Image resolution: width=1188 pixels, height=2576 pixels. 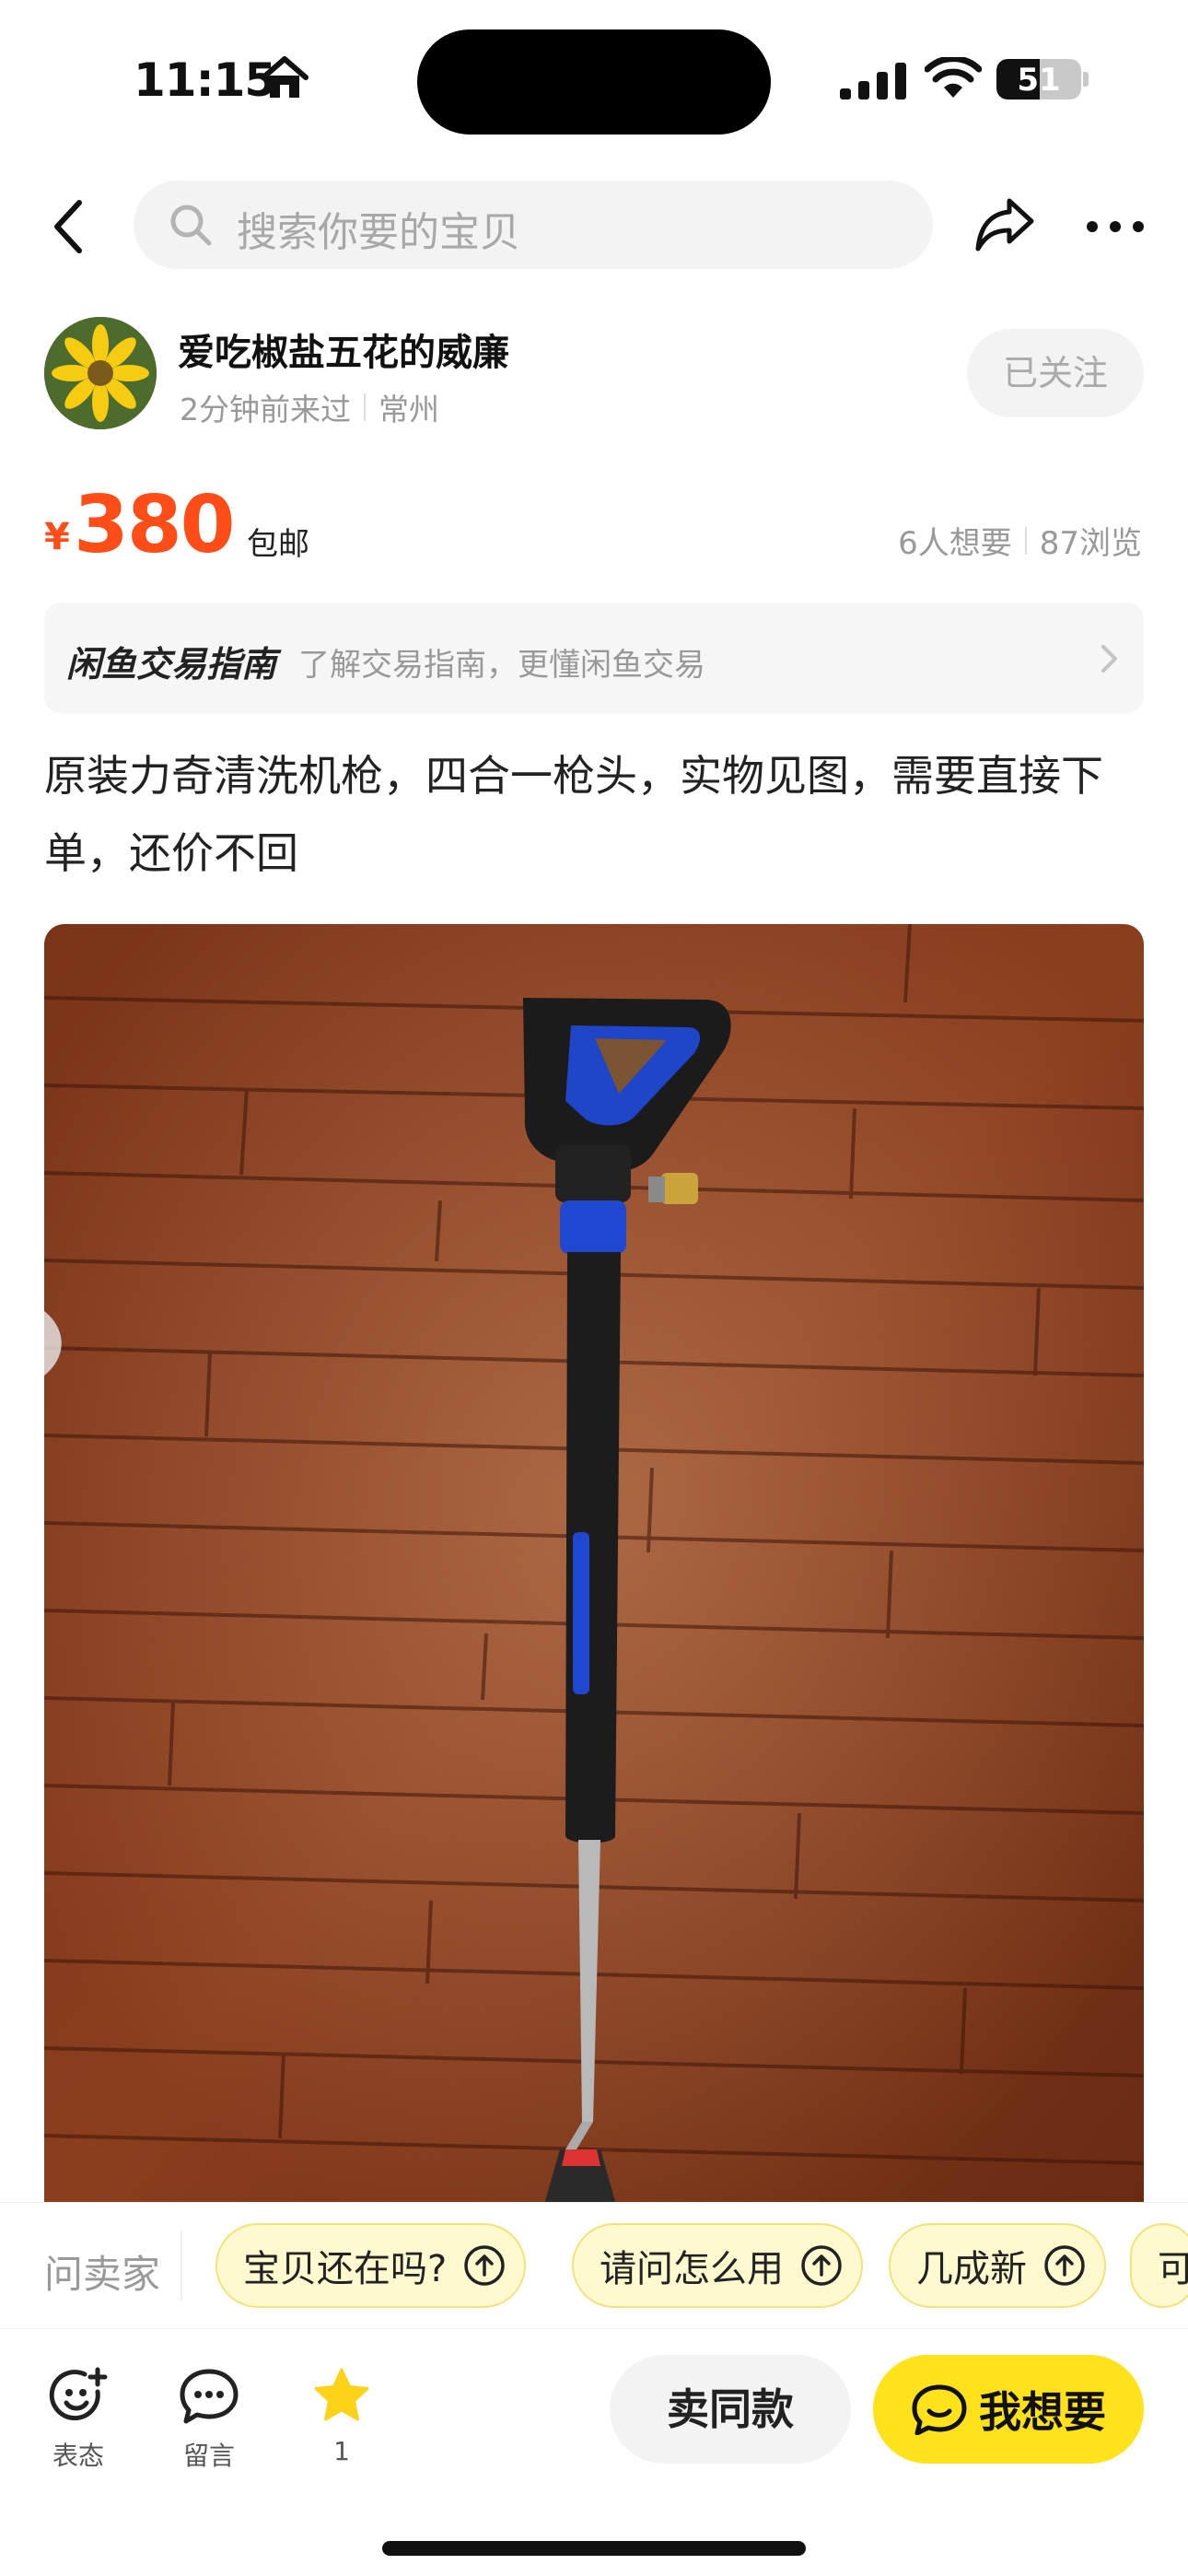 What do you see at coordinates (1004, 223) in the screenshot?
I see `share-icon` at bounding box center [1004, 223].